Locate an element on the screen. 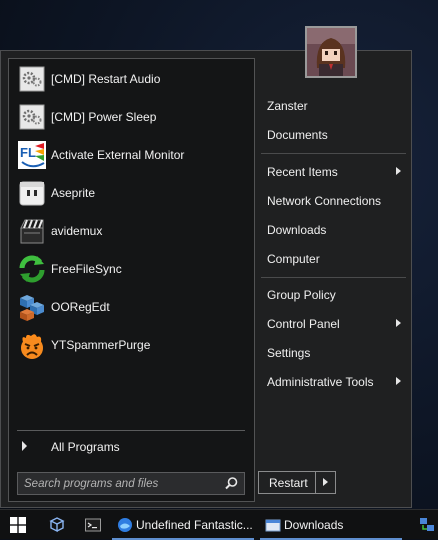 Image resolution: width=438 pixels, height=540 pixels. search-input is located at coordinates (119, 483).